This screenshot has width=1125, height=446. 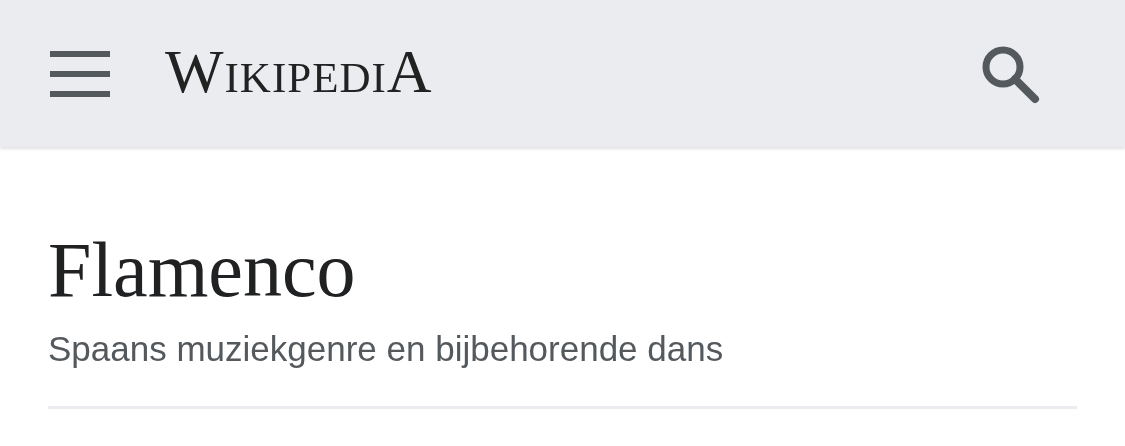 I want to click on article-title: Flamenco, so click(x=202, y=270).